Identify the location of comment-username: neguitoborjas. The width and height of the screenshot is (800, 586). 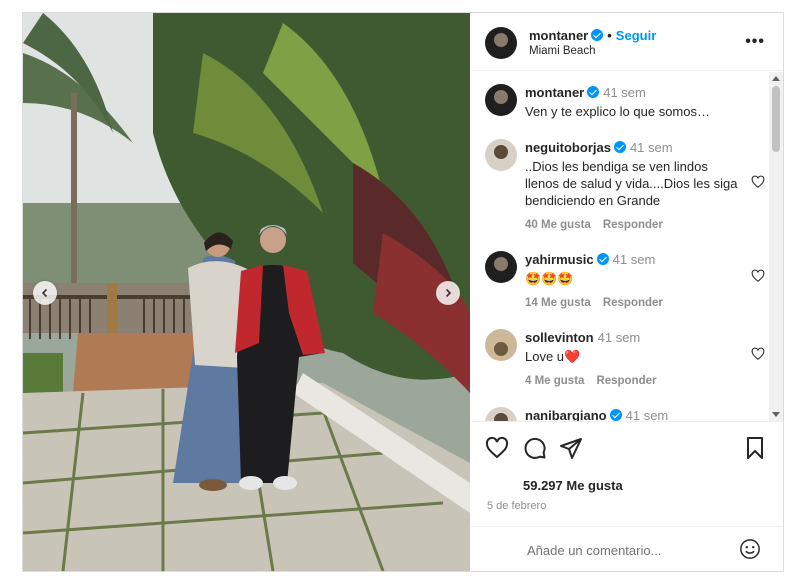
(568, 147).